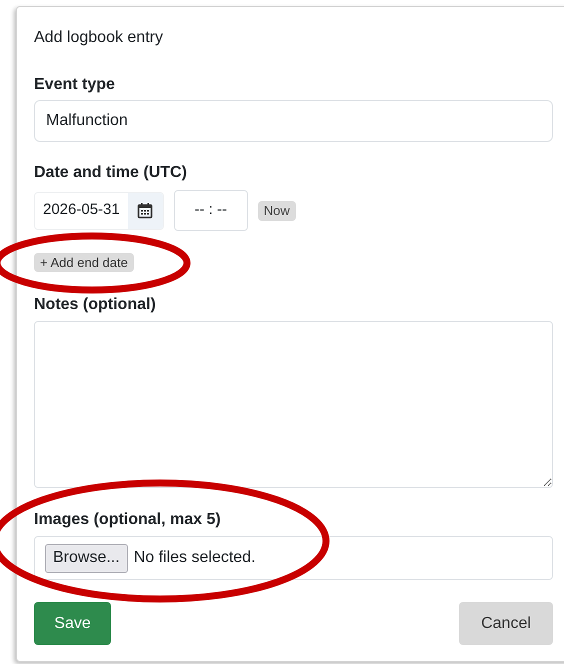  Describe the element at coordinates (211, 210) in the screenshot. I see `time-field: --` at that location.